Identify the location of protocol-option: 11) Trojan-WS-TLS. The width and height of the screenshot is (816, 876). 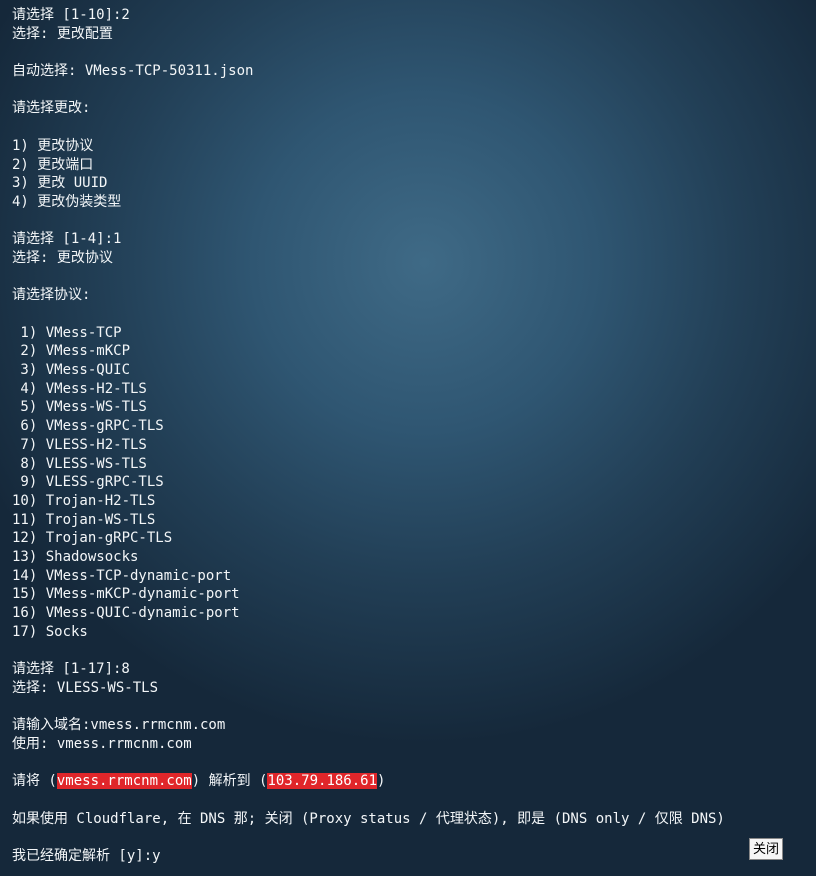
(84, 519).